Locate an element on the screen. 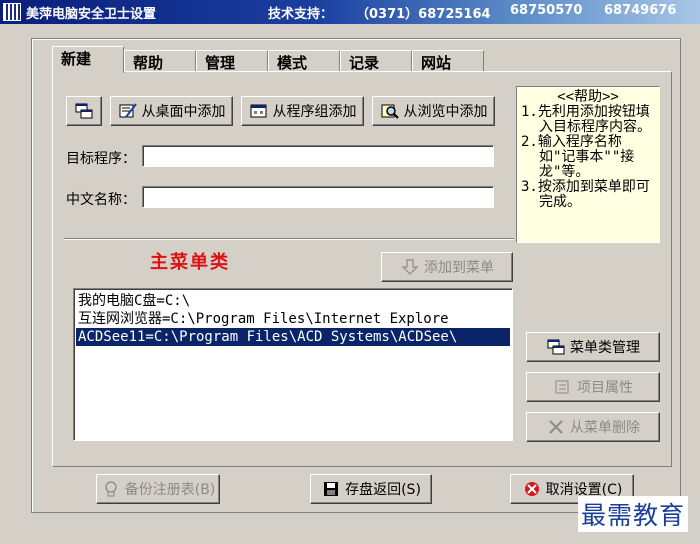 The height and width of the screenshot is (544, 700). menu-category-manage-button: 菜单类管理 is located at coordinates (593, 347).